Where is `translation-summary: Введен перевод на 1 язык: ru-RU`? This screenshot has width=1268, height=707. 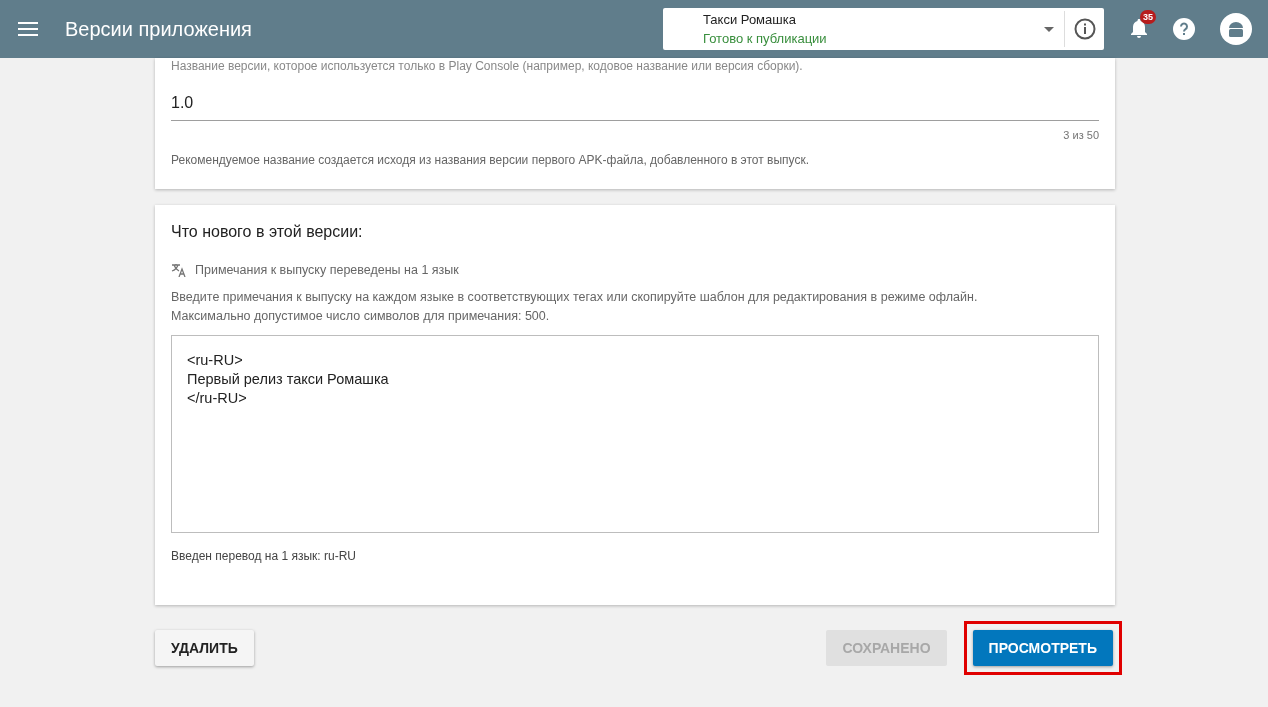 translation-summary: Введен перевод на 1 язык: ru-RU is located at coordinates (264, 556).